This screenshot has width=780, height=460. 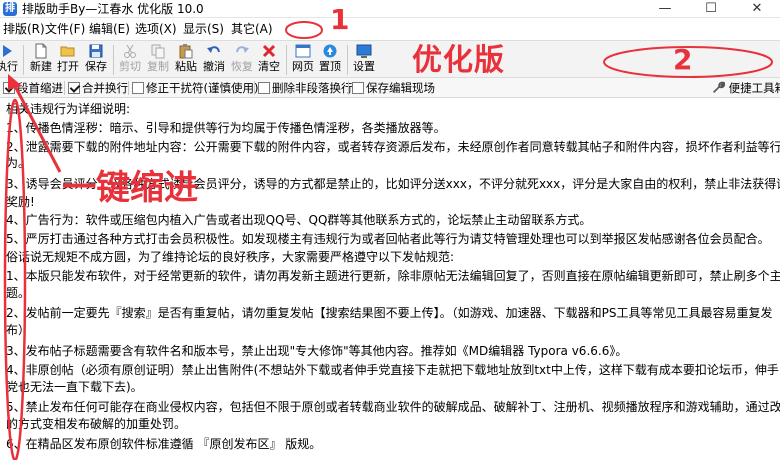 What do you see at coordinates (186, 66) in the screenshot?
I see `paste-label: 粘贴` at bounding box center [186, 66].